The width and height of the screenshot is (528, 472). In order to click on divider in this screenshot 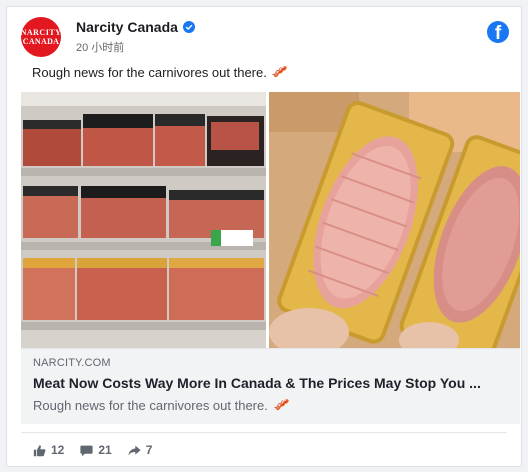, I will do `click(264, 432)`.